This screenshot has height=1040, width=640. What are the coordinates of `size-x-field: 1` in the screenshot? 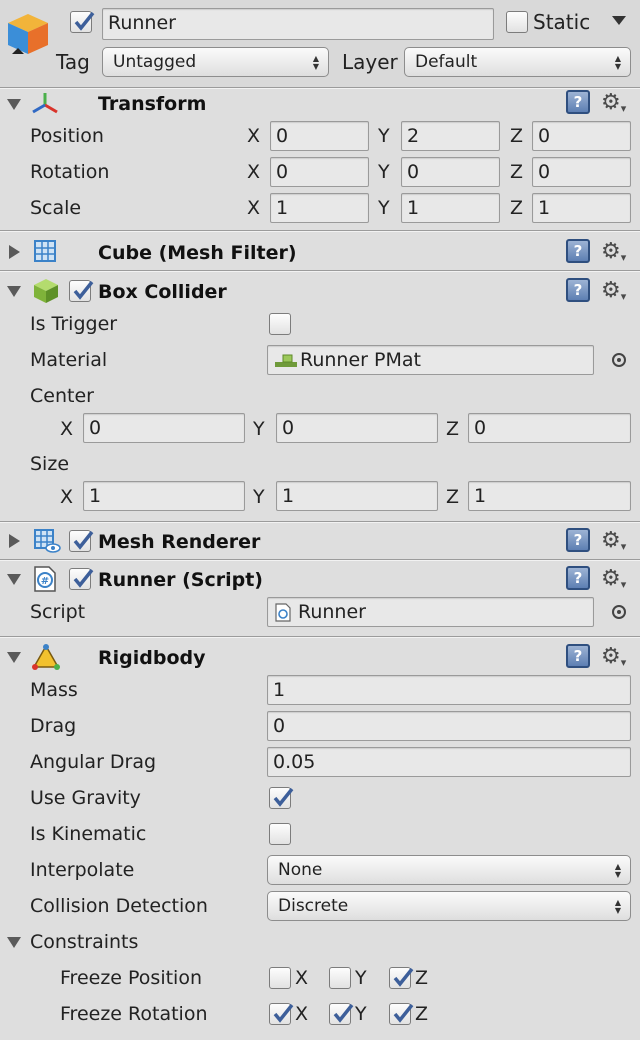 It's located at (164, 496).